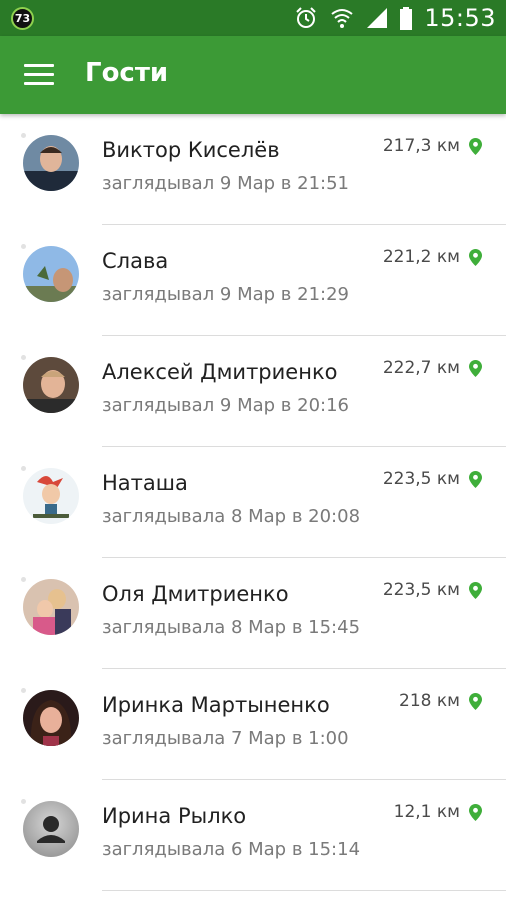 Image resolution: width=506 pixels, height=900 pixels. Describe the element at coordinates (253, 280) in the screenshot. I see `list-item: Слава заглядывал 9 Мар в 21:29 221,2 км` at that location.